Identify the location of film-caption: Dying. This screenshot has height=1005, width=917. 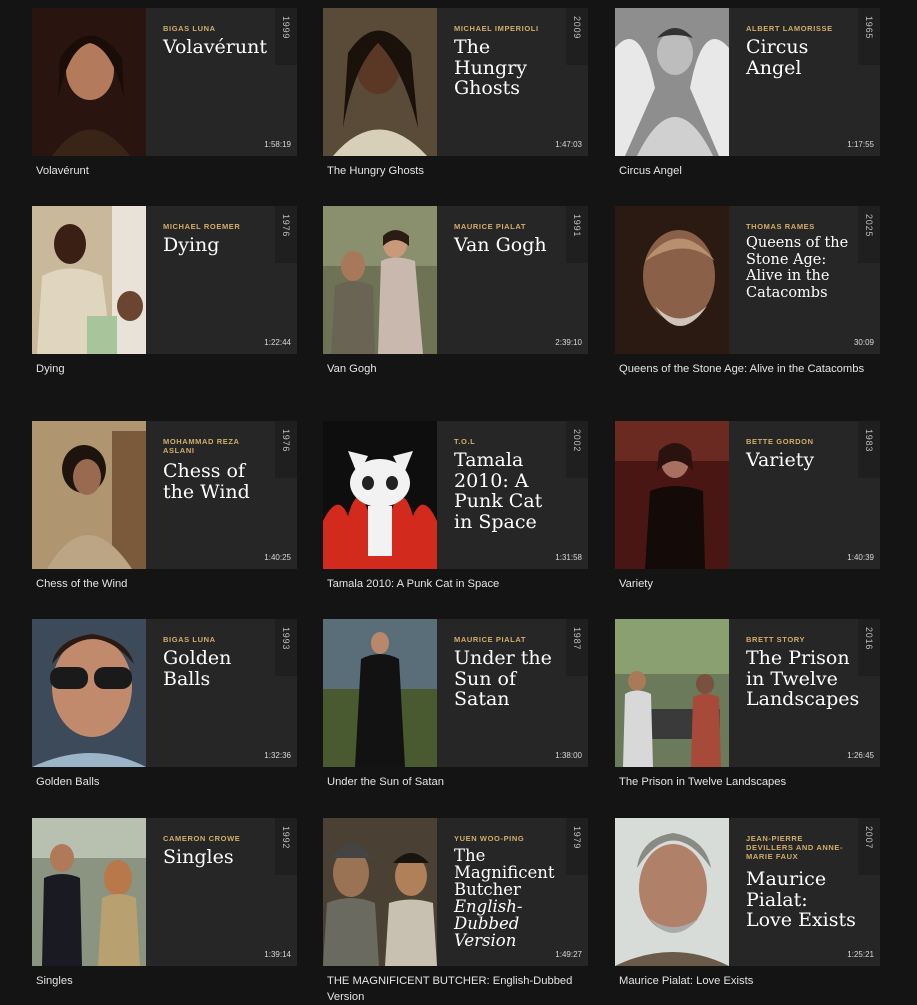
(161, 369).